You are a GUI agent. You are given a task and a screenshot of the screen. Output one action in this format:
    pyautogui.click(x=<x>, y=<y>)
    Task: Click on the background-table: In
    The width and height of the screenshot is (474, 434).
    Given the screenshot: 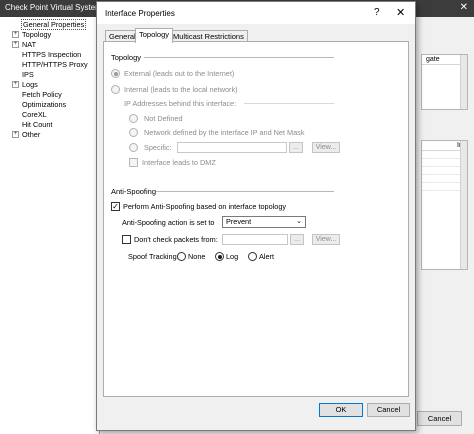 What is the action you would take?
    pyautogui.click(x=444, y=205)
    